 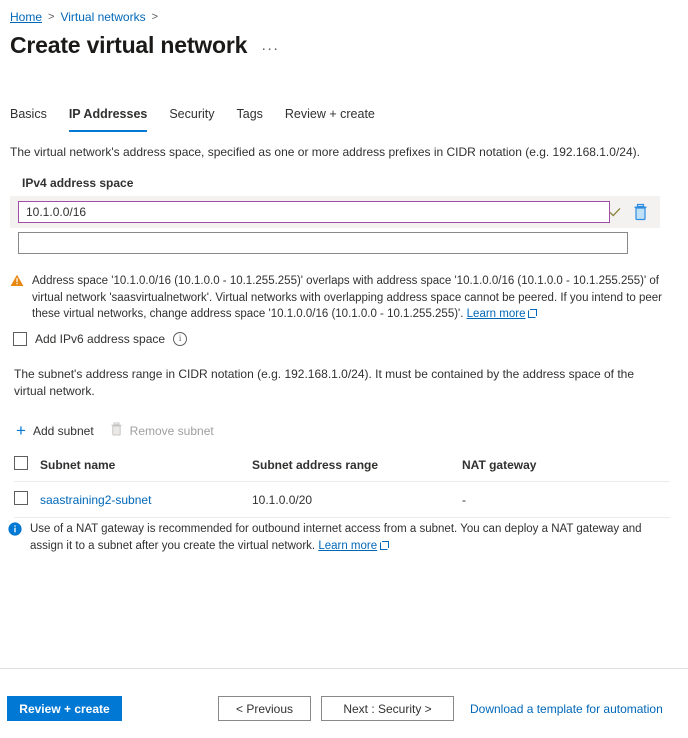 What do you see at coordinates (21, 430) in the screenshot?
I see `plus-icon: +` at bounding box center [21, 430].